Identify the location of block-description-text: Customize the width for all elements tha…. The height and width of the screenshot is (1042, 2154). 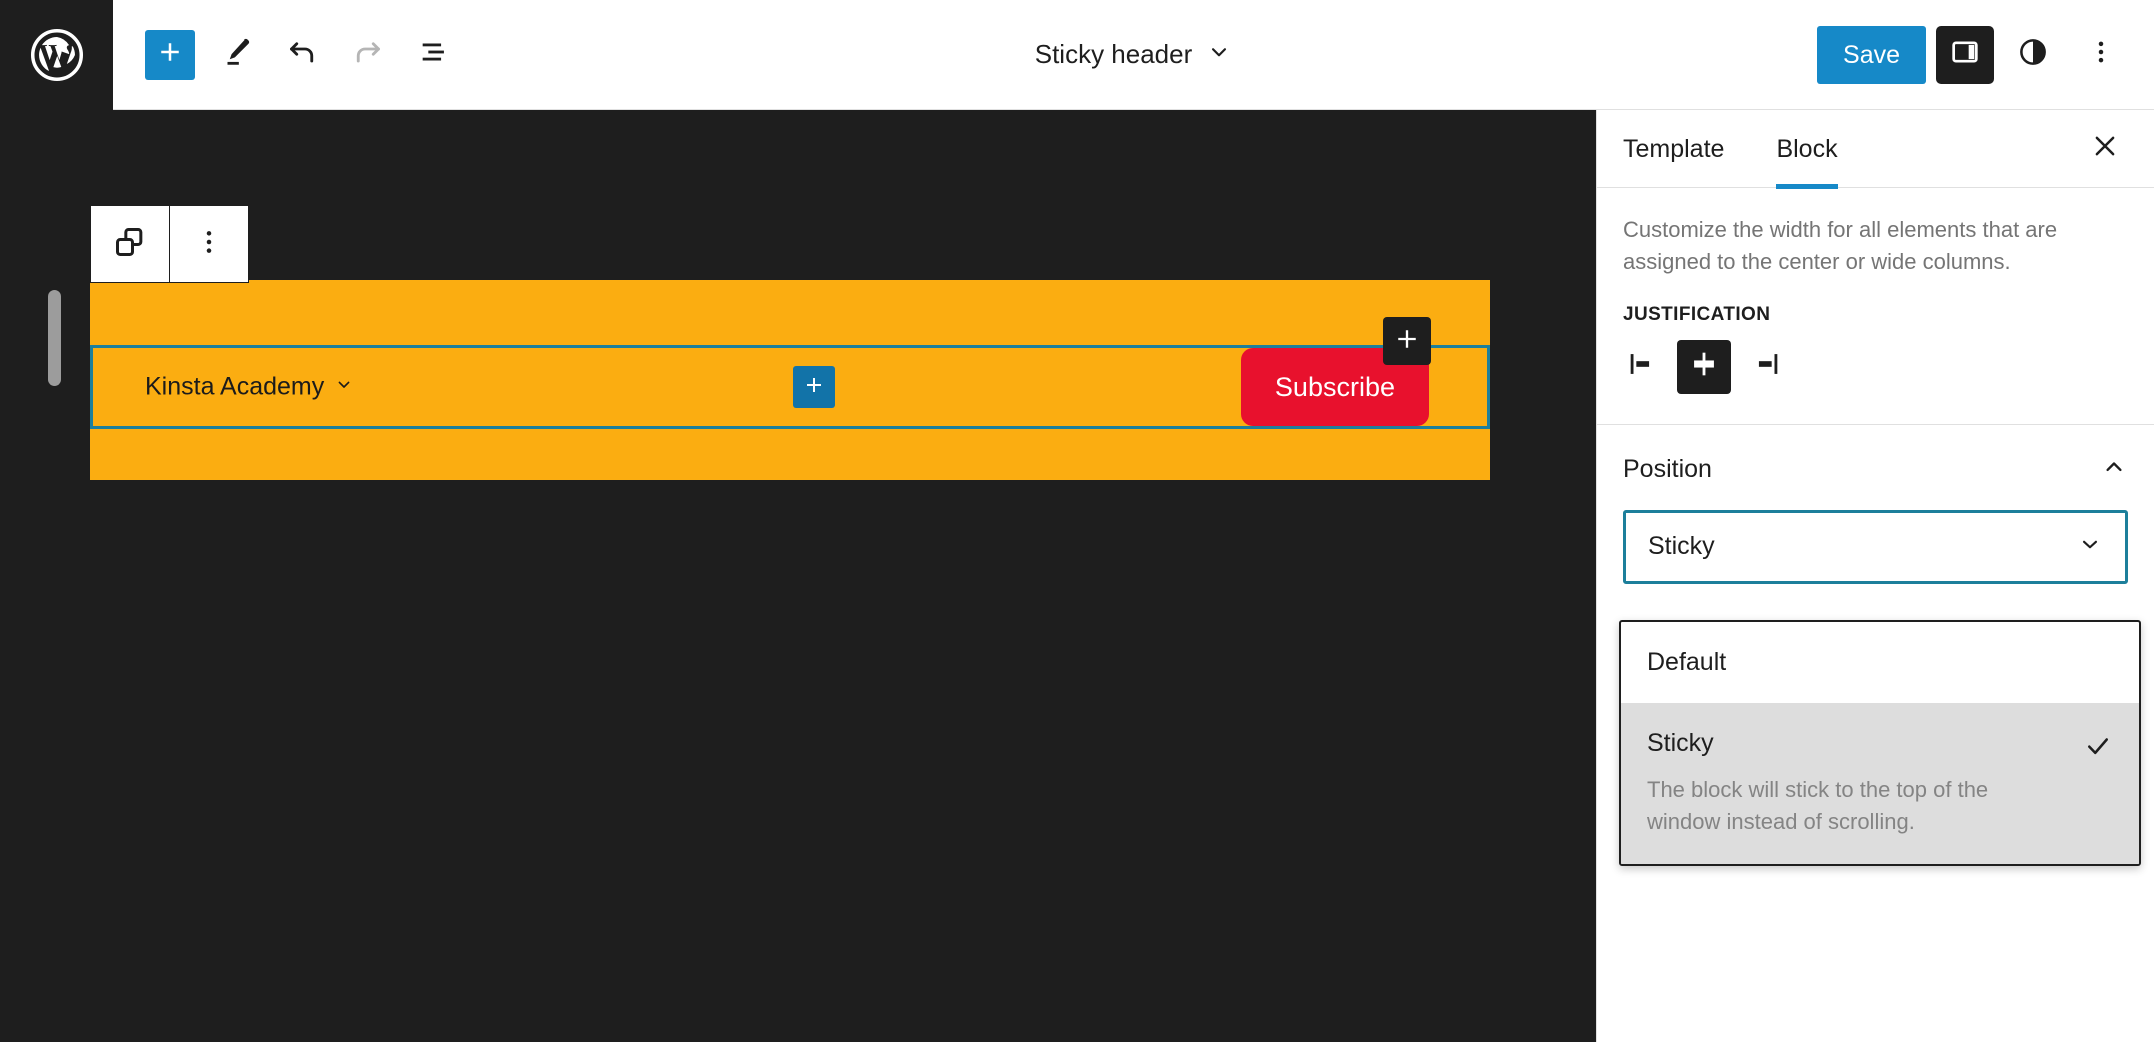
(1840, 245).